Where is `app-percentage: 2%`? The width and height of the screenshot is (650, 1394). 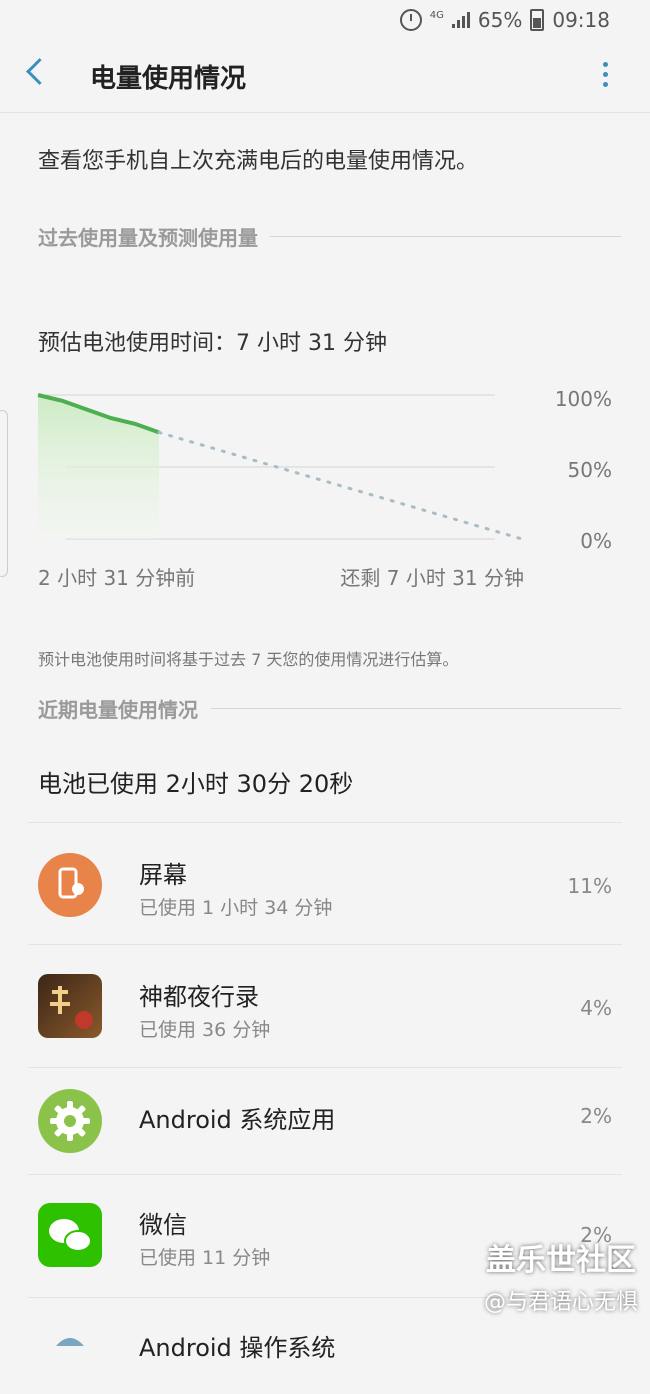
app-percentage: 2% is located at coordinates (596, 1116).